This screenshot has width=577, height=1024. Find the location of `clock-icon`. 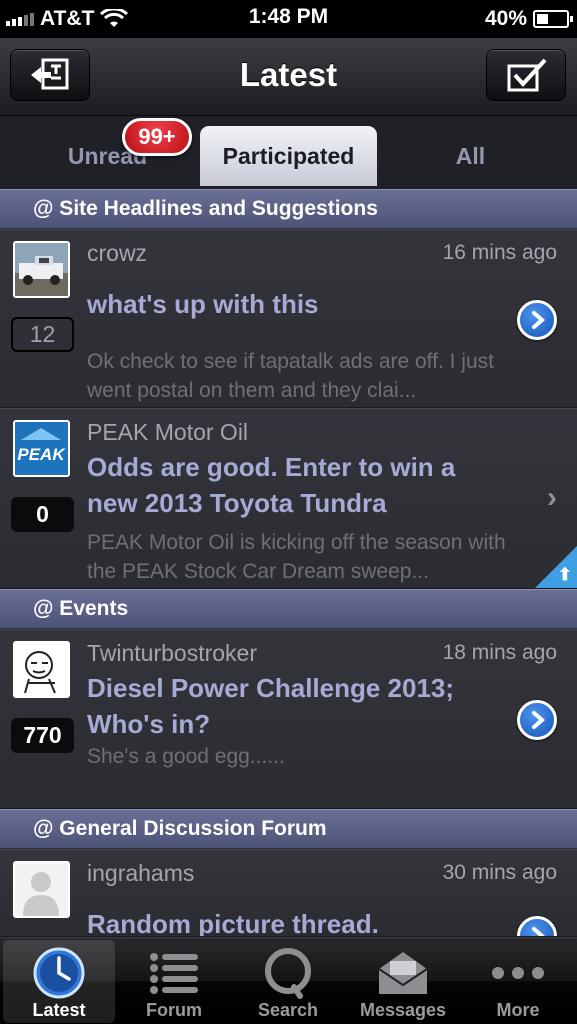

clock-icon is located at coordinates (59, 973).